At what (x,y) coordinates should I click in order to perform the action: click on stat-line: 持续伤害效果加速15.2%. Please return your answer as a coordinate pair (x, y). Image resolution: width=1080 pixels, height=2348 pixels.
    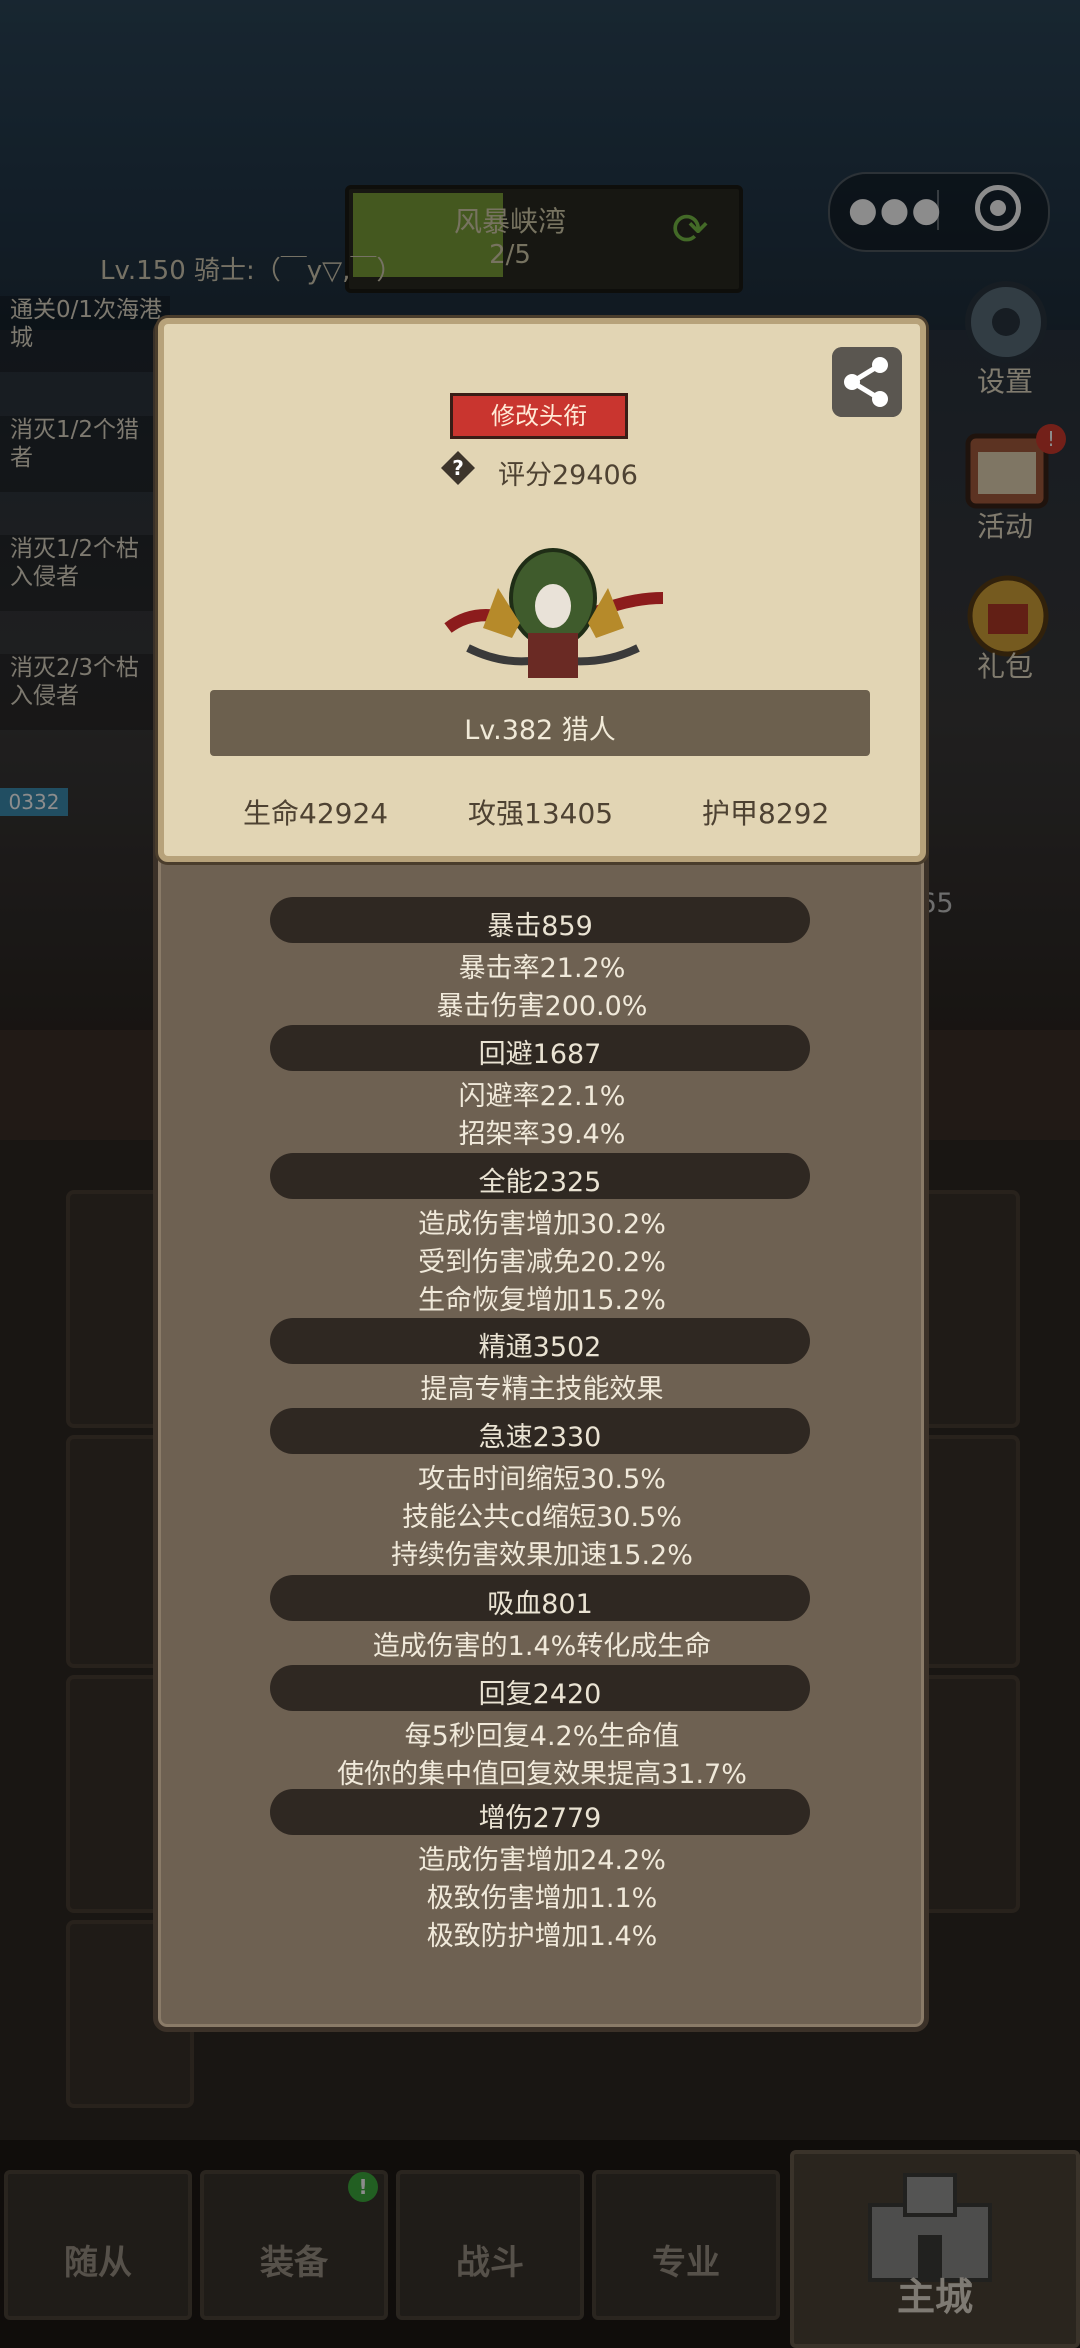
    Looking at the image, I should click on (542, 1555).